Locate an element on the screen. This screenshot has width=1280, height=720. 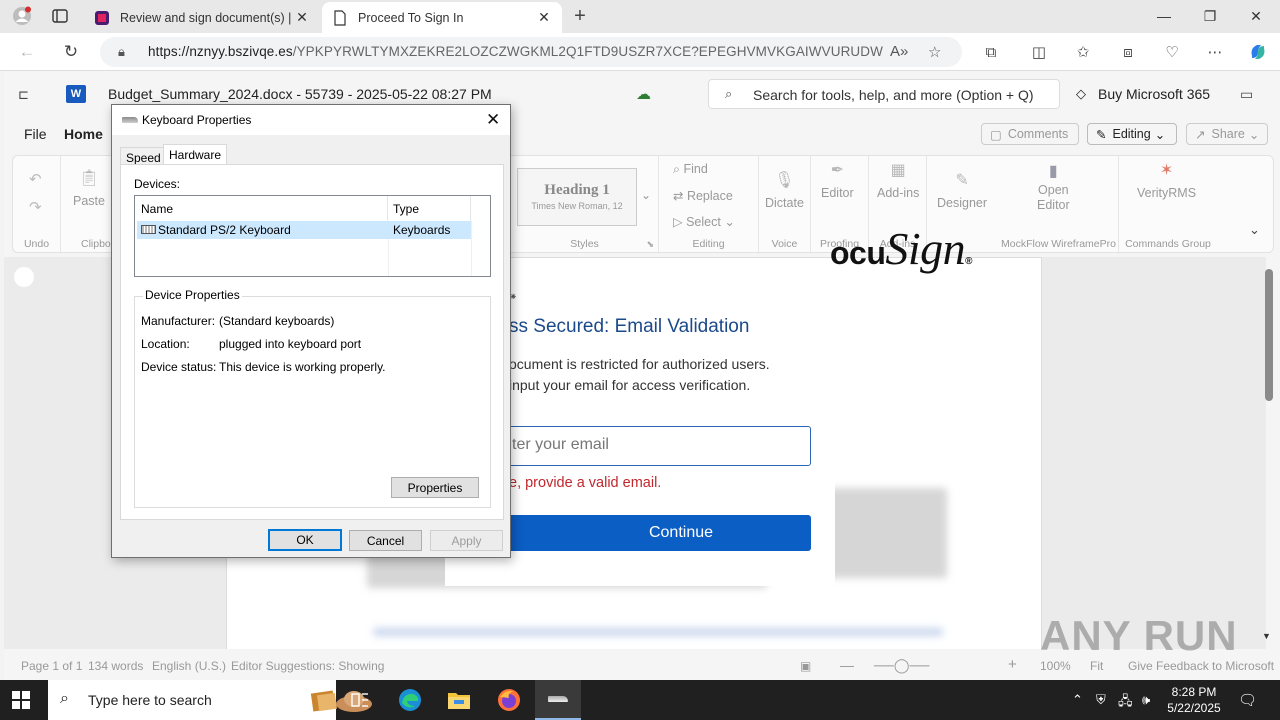
ribbon-collapse-icon: ⌄ is located at coordinates (1254, 230).